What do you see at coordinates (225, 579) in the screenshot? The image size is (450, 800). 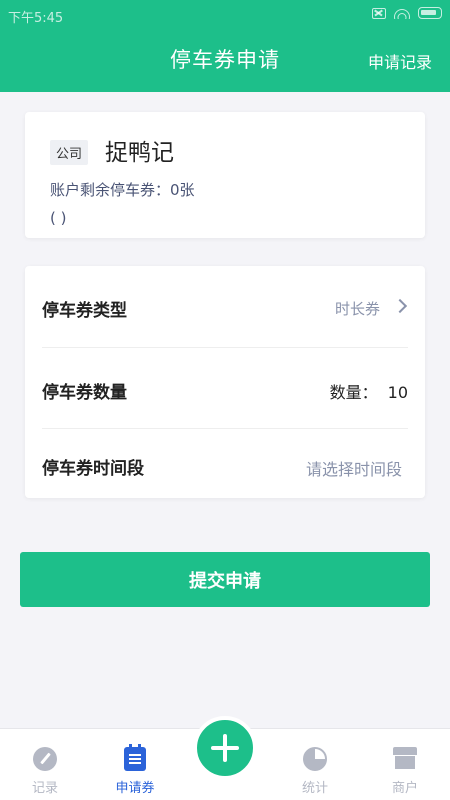 I see `submit-button: 提交申请` at bounding box center [225, 579].